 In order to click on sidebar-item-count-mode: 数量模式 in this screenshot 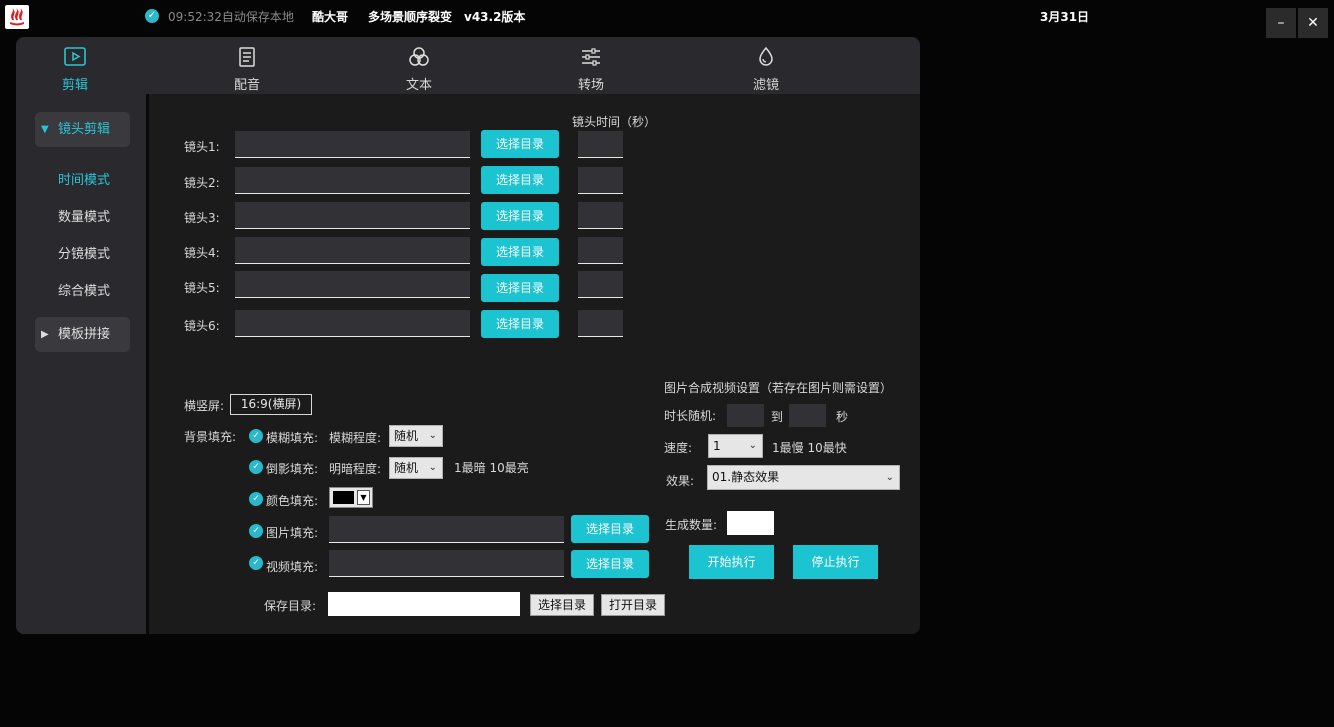, I will do `click(84, 215)`.